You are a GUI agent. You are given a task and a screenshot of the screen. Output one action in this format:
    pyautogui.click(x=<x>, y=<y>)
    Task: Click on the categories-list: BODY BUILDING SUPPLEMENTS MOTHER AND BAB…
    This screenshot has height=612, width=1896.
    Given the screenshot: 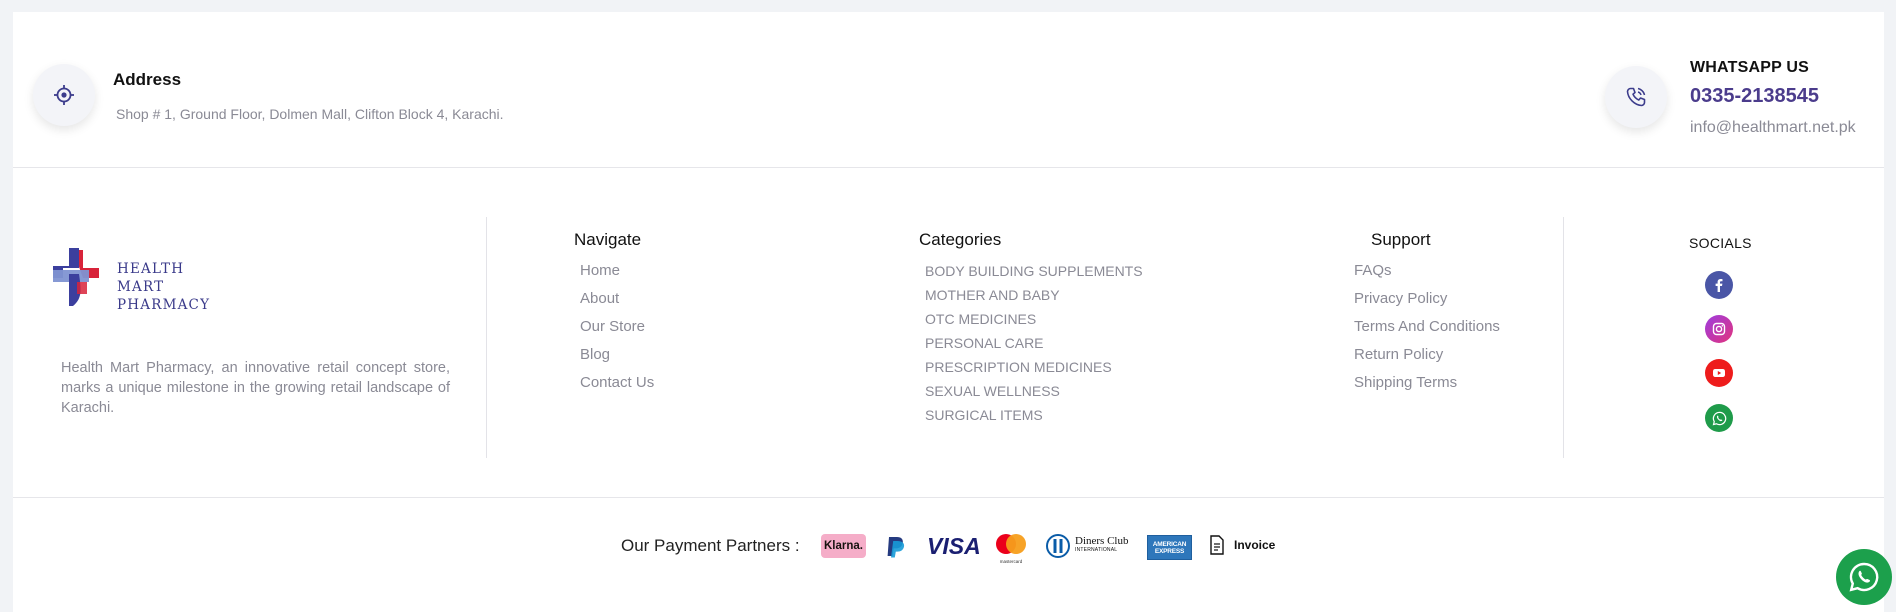 What is the action you would take?
    pyautogui.click(x=1034, y=345)
    